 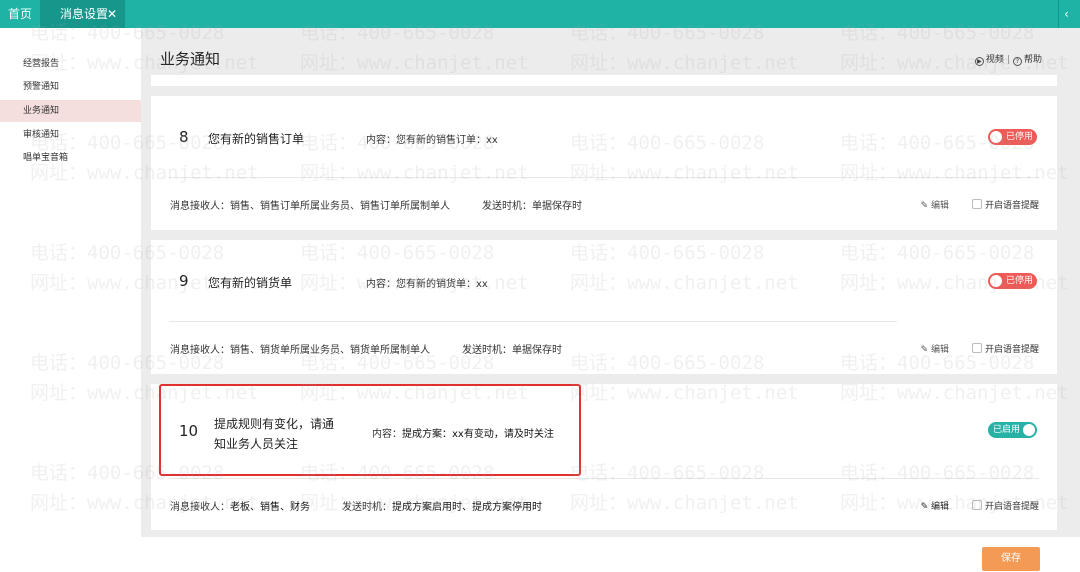 I want to click on sidebar-item-business-report: 经营报告, so click(x=70, y=64).